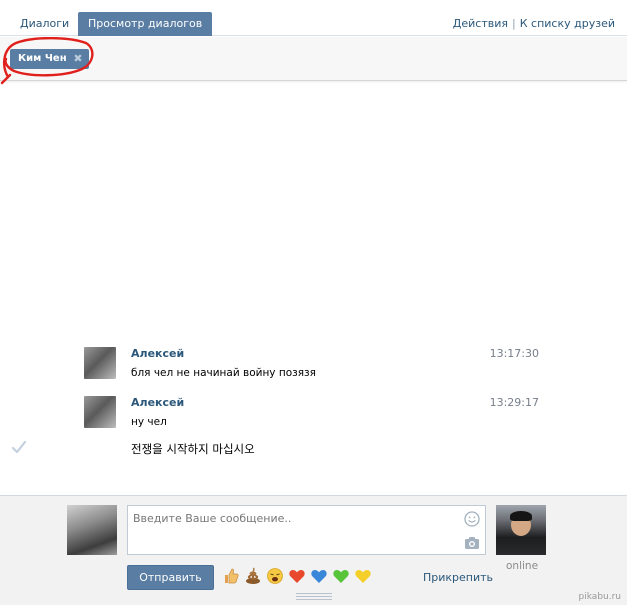 Image resolution: width=627 pixels, height=605 pixels. Describe the element at coordinates (480, 23) in the screenshot. I see `actions-link: Действия` at that location.